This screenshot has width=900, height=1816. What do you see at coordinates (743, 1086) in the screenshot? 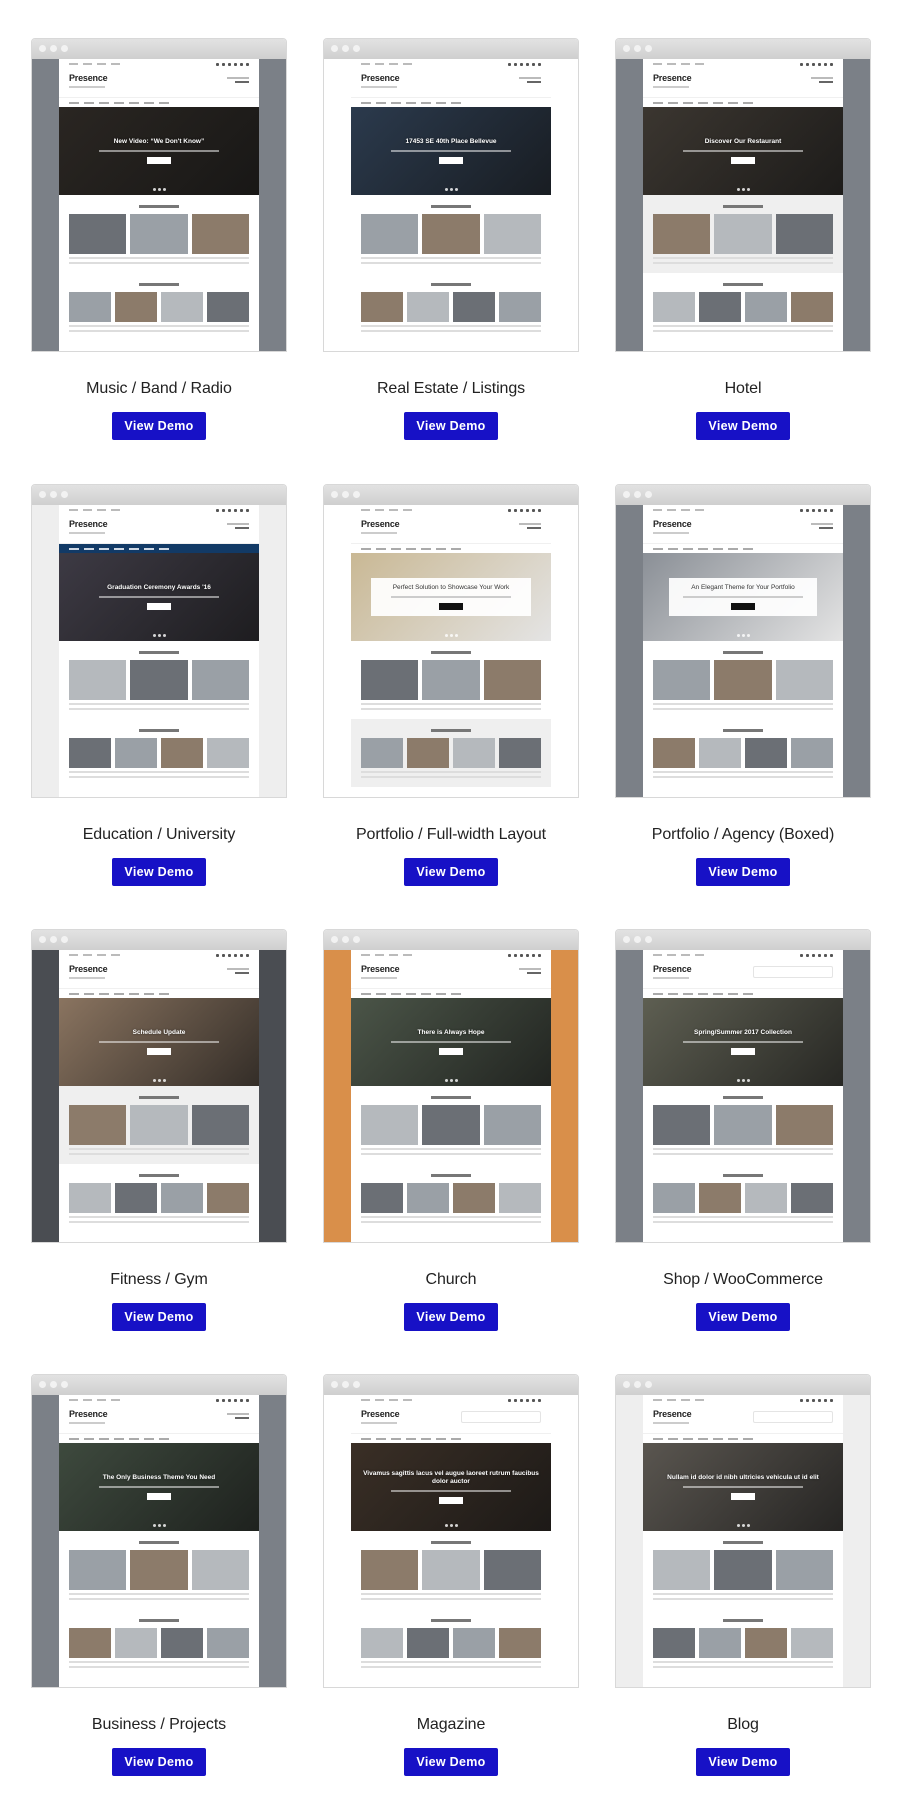
I see `demo-preview: Presence Spring/Summer 2017 Collection` at bounding box center [743, 1086].